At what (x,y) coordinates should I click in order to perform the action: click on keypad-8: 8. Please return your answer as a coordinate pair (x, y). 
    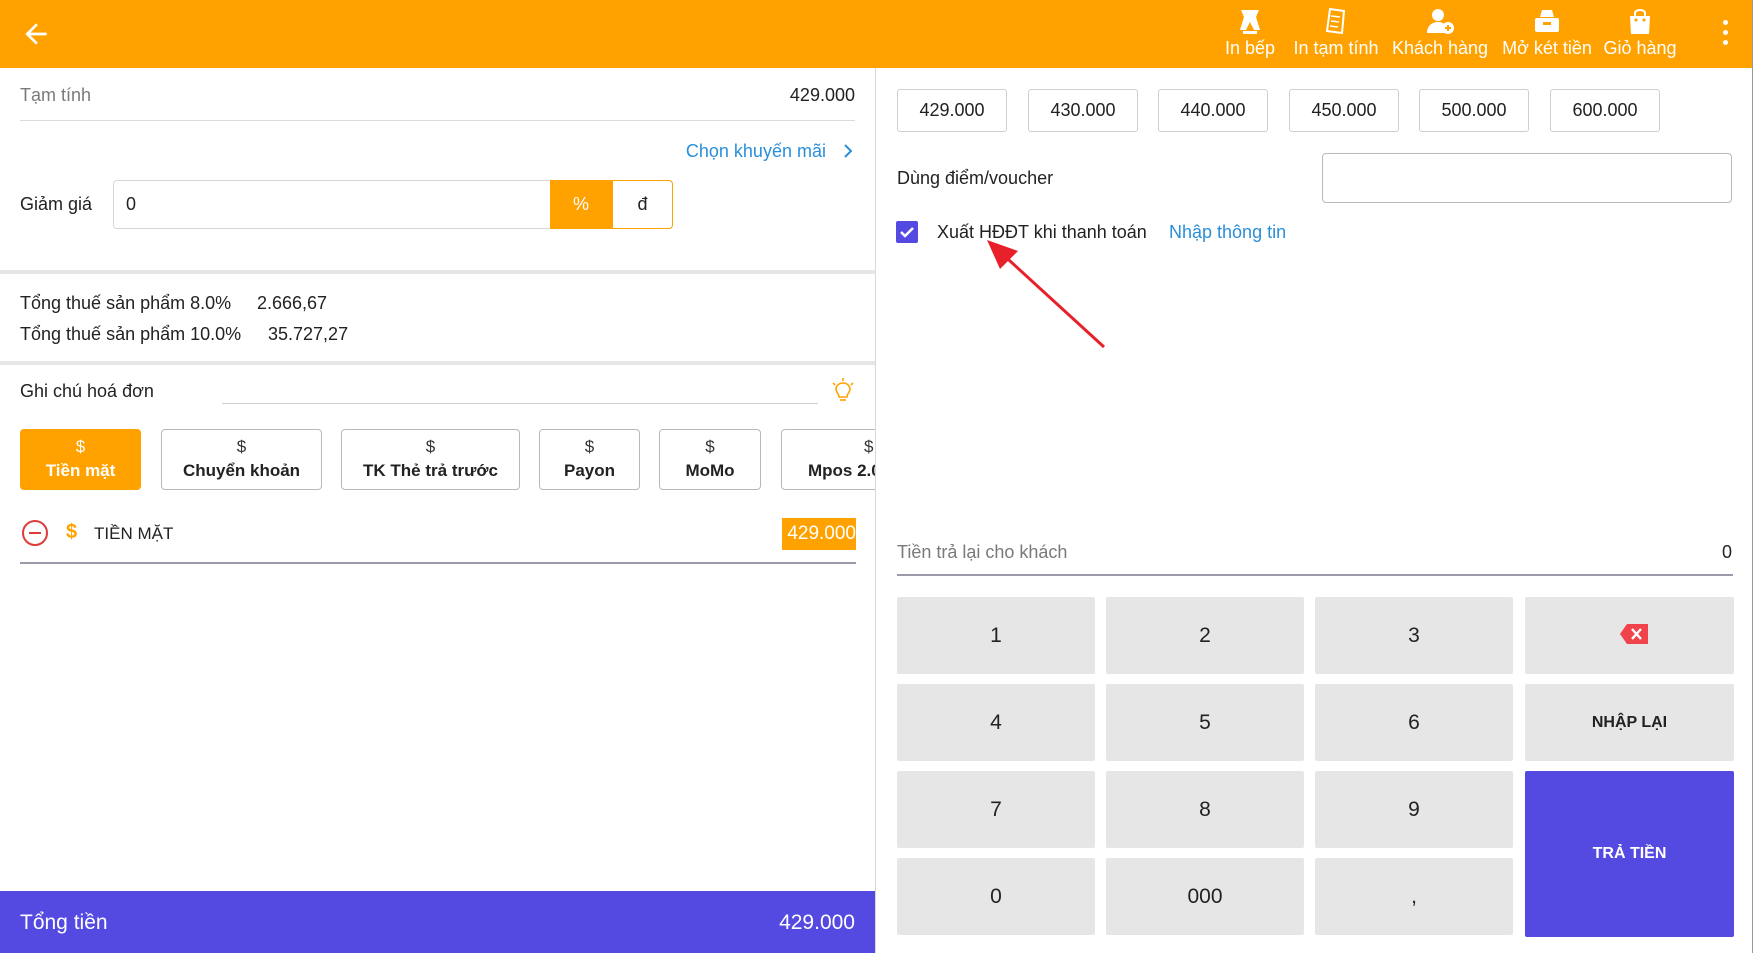
    Looking at the image, I should click on (1205, 809).